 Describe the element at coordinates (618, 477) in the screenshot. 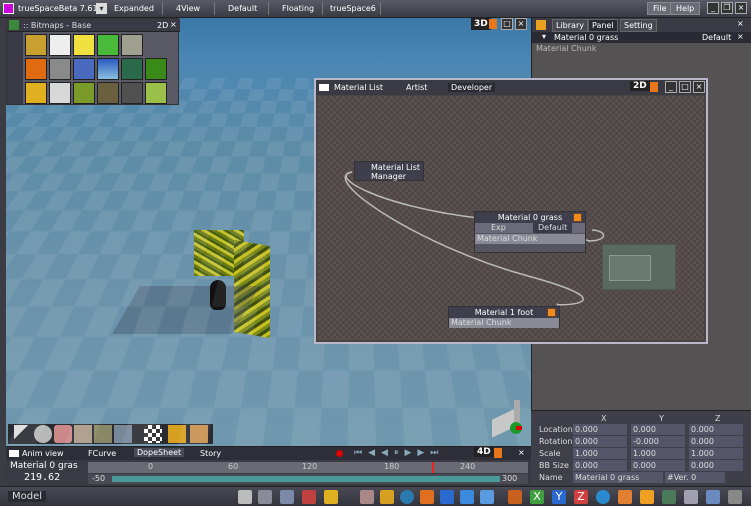

I see `name-field: Material 0 grass` at that location.